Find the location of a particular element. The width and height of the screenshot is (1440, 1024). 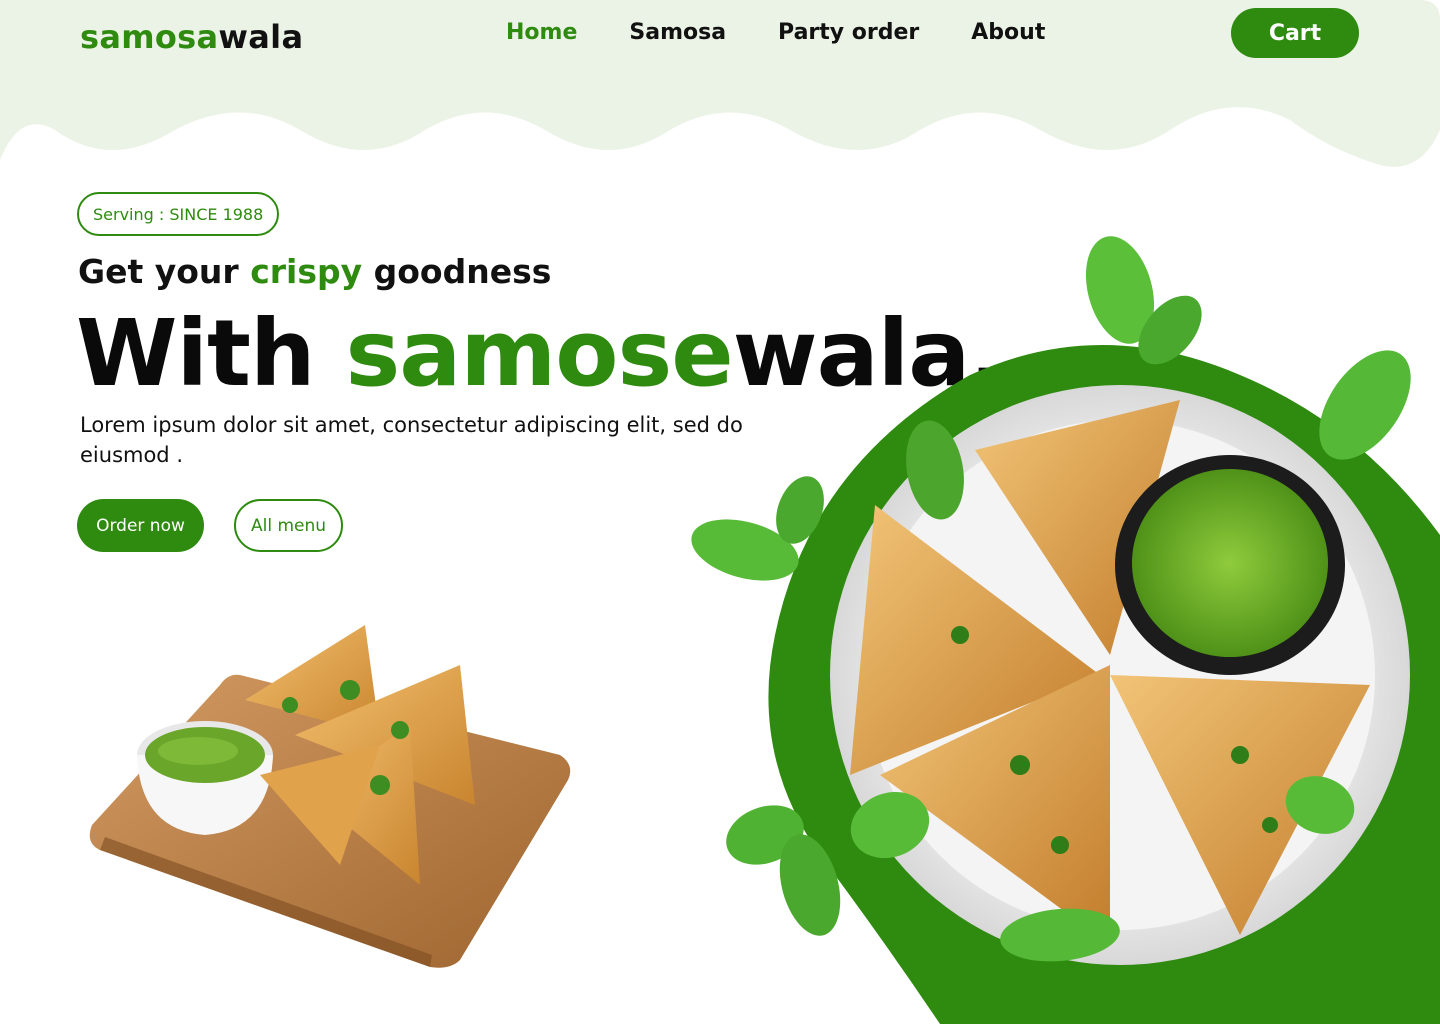

main-nav: Home Samosa Party order About is located at coordinates (775, 32).